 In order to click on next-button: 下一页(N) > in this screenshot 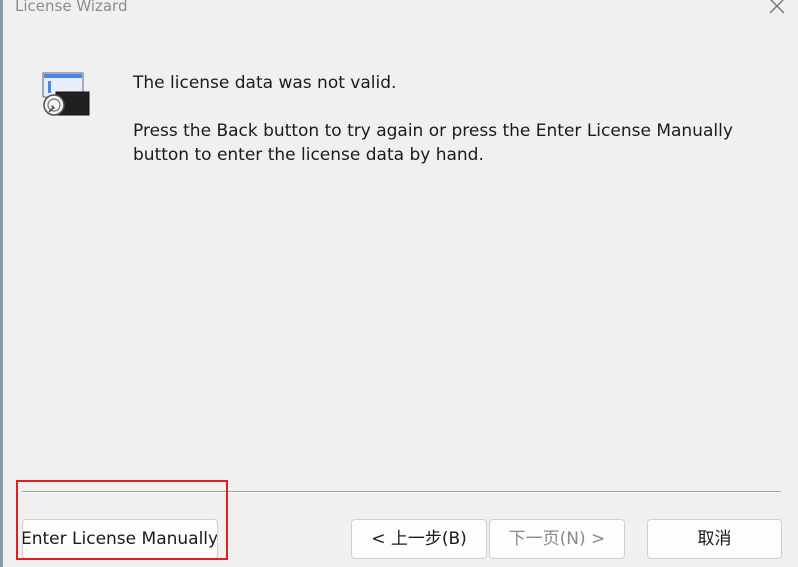, I will do `click(557, 539)`.